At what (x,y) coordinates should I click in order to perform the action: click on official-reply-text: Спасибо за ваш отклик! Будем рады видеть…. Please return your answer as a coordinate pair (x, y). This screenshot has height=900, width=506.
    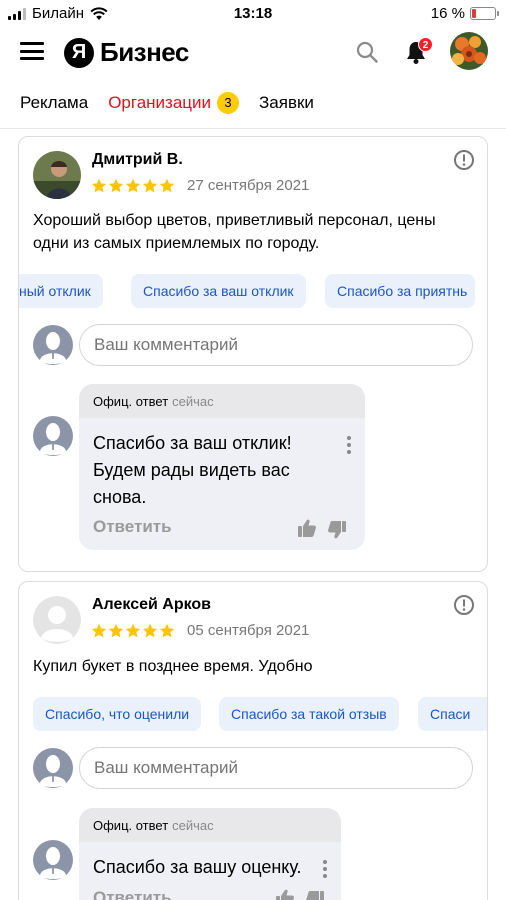
    Looking at the image, I should click on (192, 470).